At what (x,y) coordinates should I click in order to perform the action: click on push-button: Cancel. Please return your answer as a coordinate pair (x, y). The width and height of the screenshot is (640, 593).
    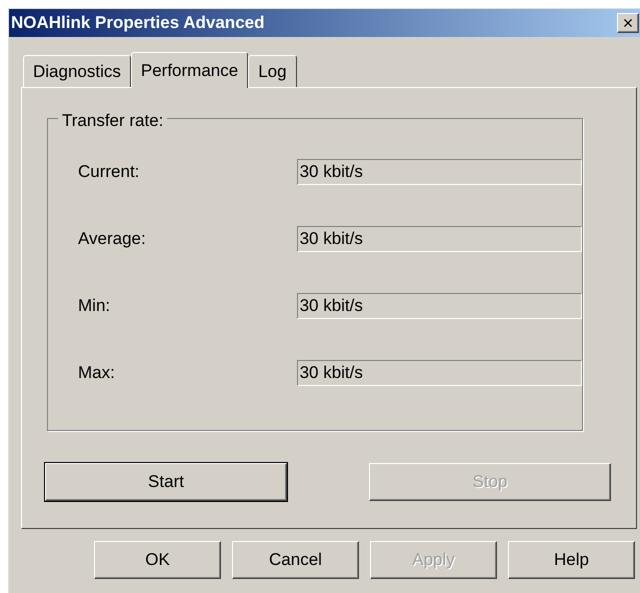
    Looking at the image, I should click on (295, 560).